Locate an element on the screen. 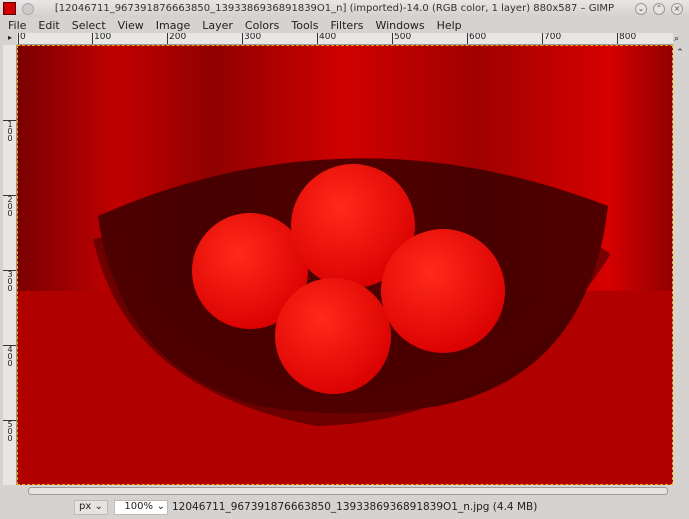 The image size is (689, 519). menu-view: View is located at coordinates (131, 25).